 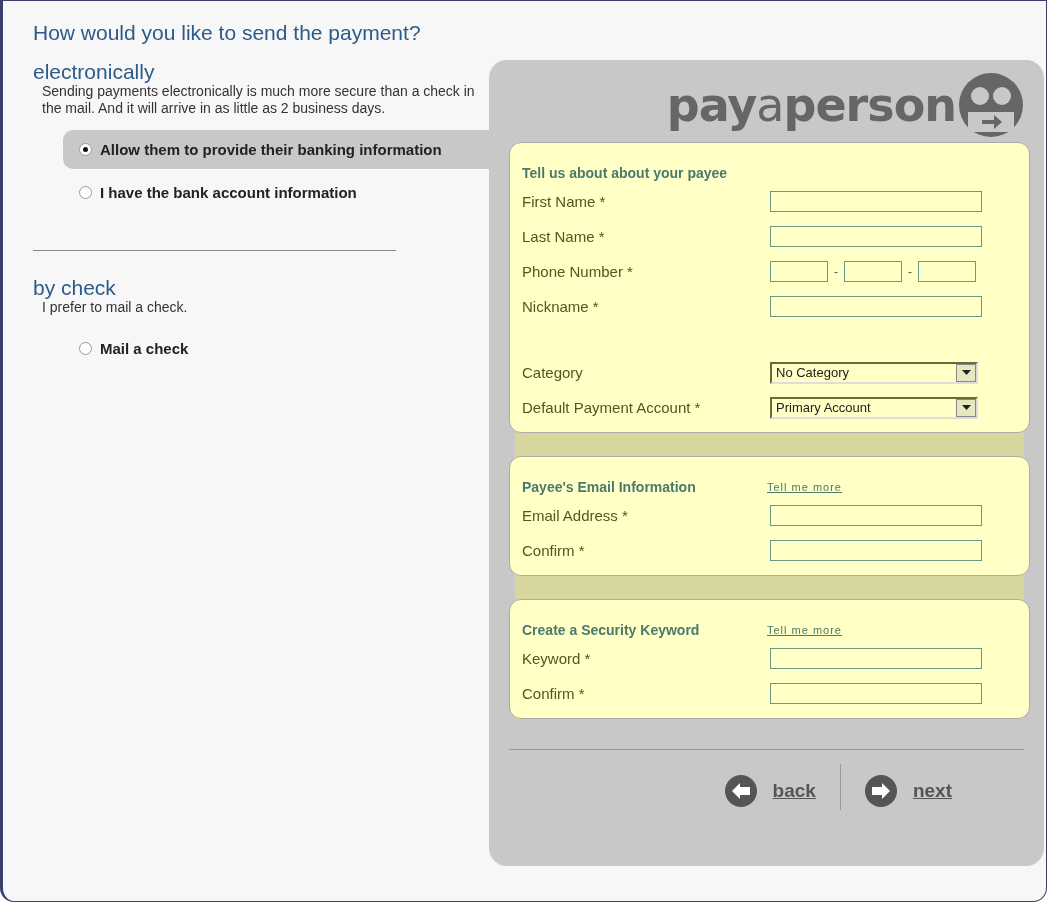 What do you see at coordinates (611, 630) in the screenshot?
I see `section-title: Create a Security Keyword` at bounding box center [611, 630].